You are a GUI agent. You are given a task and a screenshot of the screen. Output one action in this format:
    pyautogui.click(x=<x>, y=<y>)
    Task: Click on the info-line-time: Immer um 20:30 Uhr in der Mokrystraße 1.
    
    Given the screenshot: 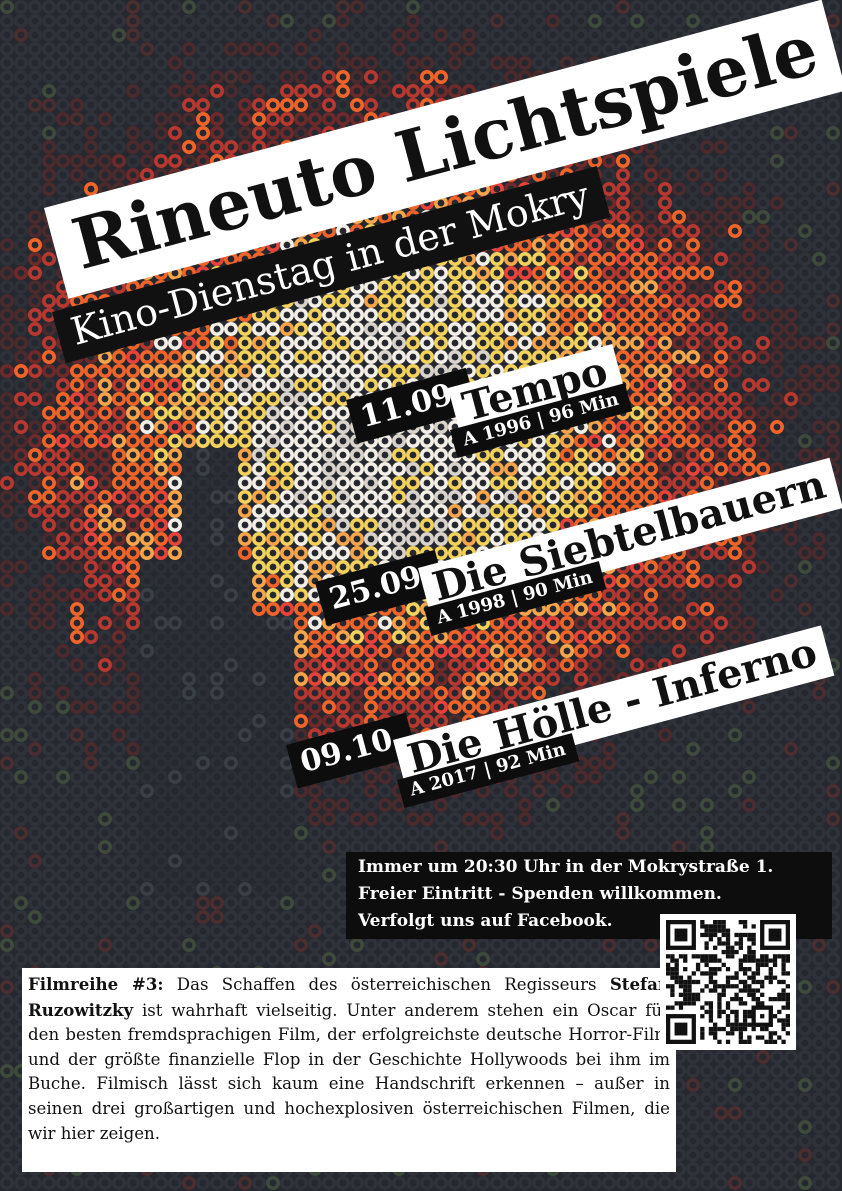 What is the action you would take?
    pyautogui.click(x=566, y=867)
    